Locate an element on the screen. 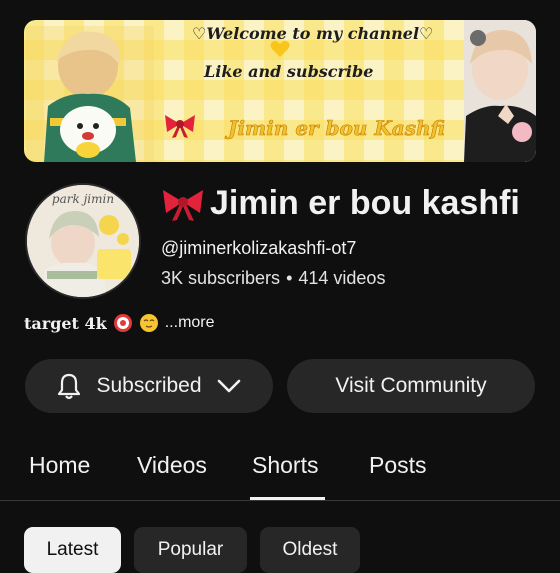 The height and width of the screenshot is (573, 560). visit-community-button: Visit Community is located at coordinates (411, 386).